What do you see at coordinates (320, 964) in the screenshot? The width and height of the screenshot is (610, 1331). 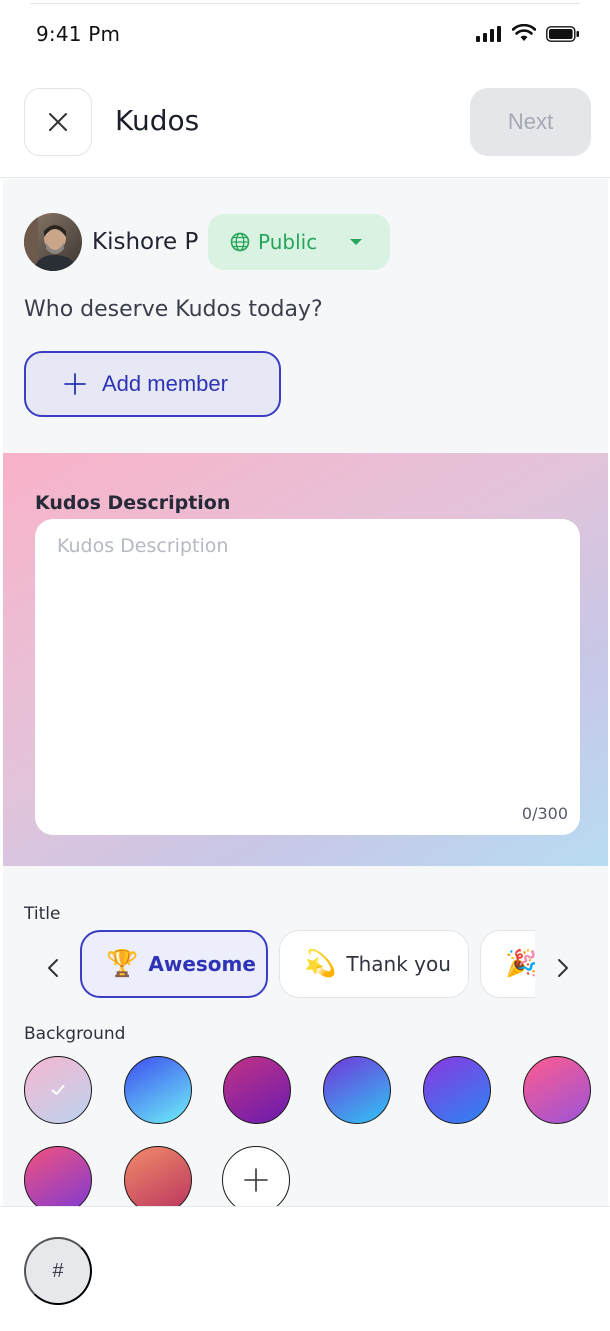 I see `dizzy-star-icon: 💫` at bounding box center [320, 964].